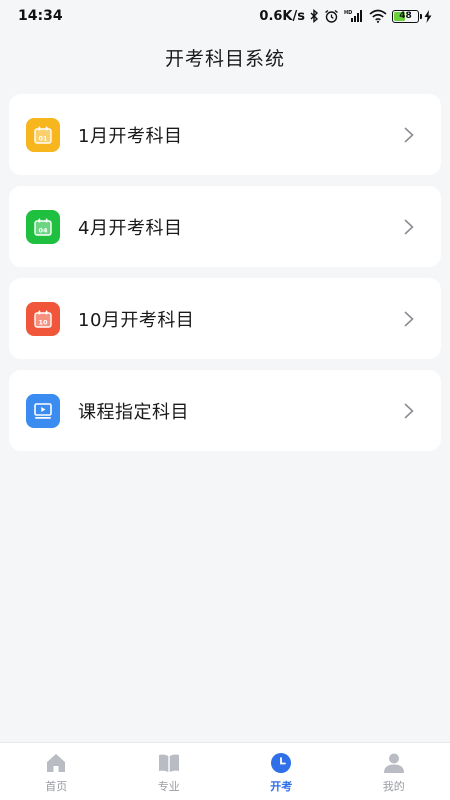 The width and height of the screenshot is (450, 800). What do you see at coordinates (43, 138) in the screenshot?
I see `calendar-01-icon-text: 01` at bounding box center [43, 138].